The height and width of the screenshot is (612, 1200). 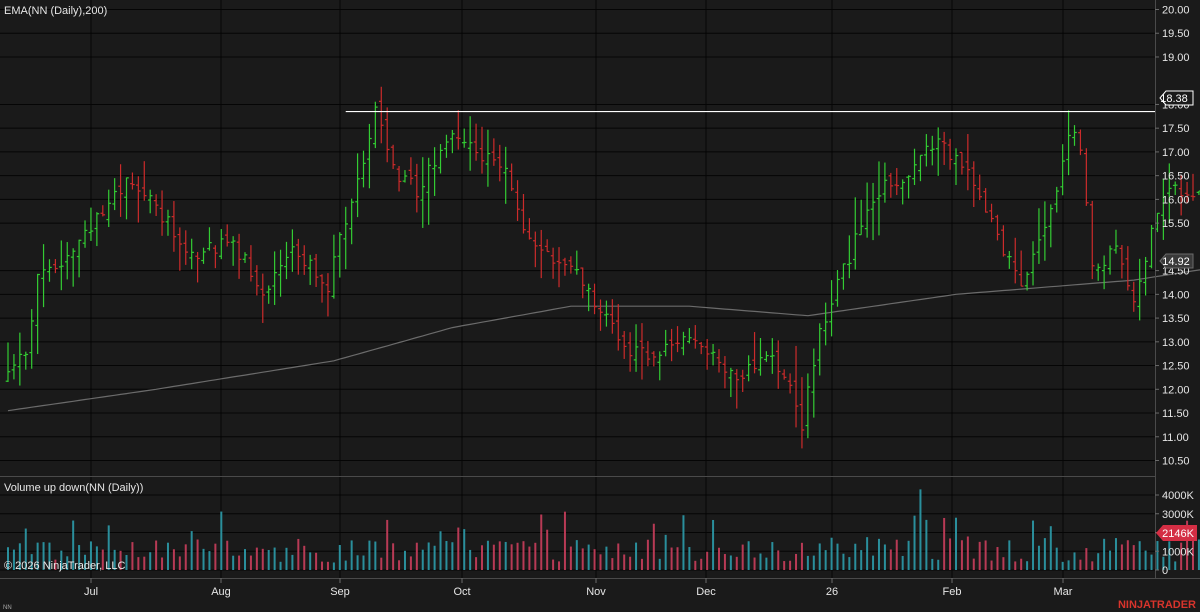 I want to click on price-tick-label: 12.00, so click(x=1176, y=390).